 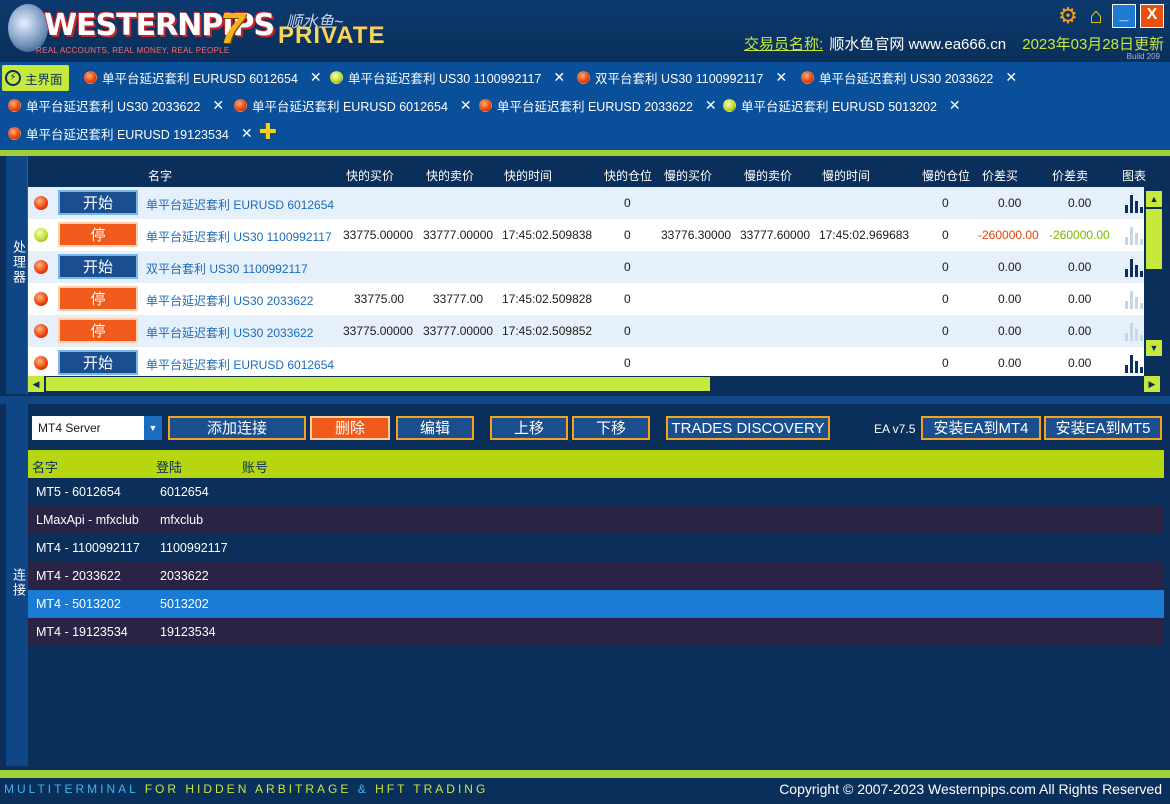 What do you see at coordinates (239, 236) in the screenshot?
I see `row-name: 单平台延迟套利 US30 1100992117` at bounding box center [239, 236].